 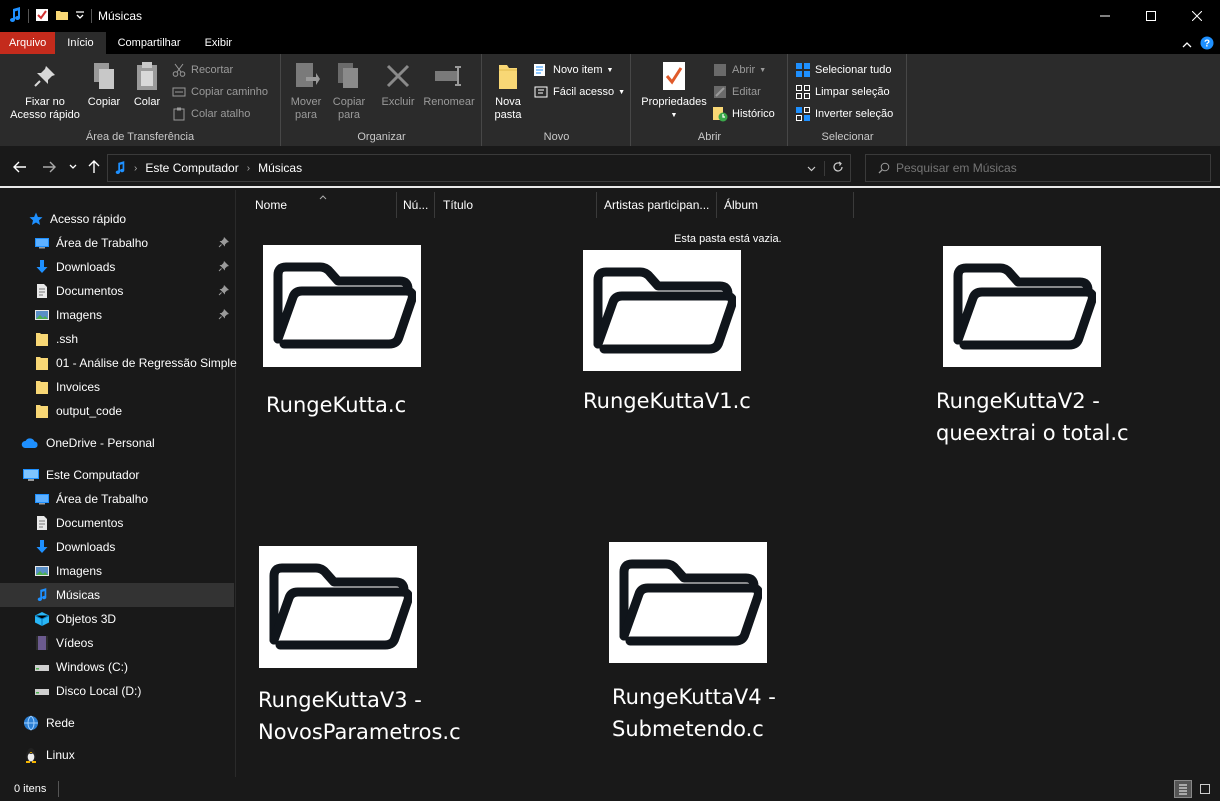 What do you see at coordinates (837, 168) in the screenshot?
I see `refresh-icon` at bounding box center [837, 168].